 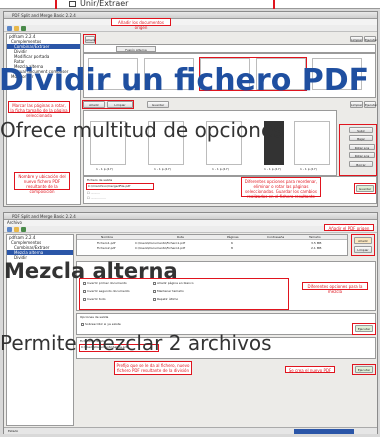 I want to click on column-header: Ruta, so click(x=180, y=237).